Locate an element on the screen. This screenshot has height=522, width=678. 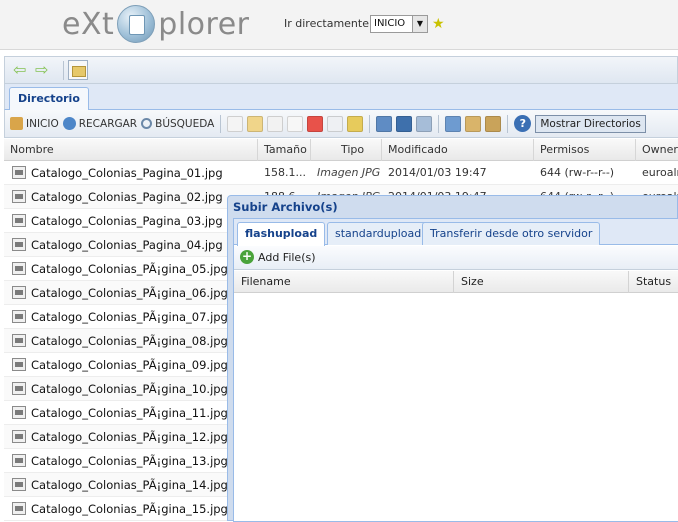
goto-label: Ir directamente a: is located at coordinates (333, 23).